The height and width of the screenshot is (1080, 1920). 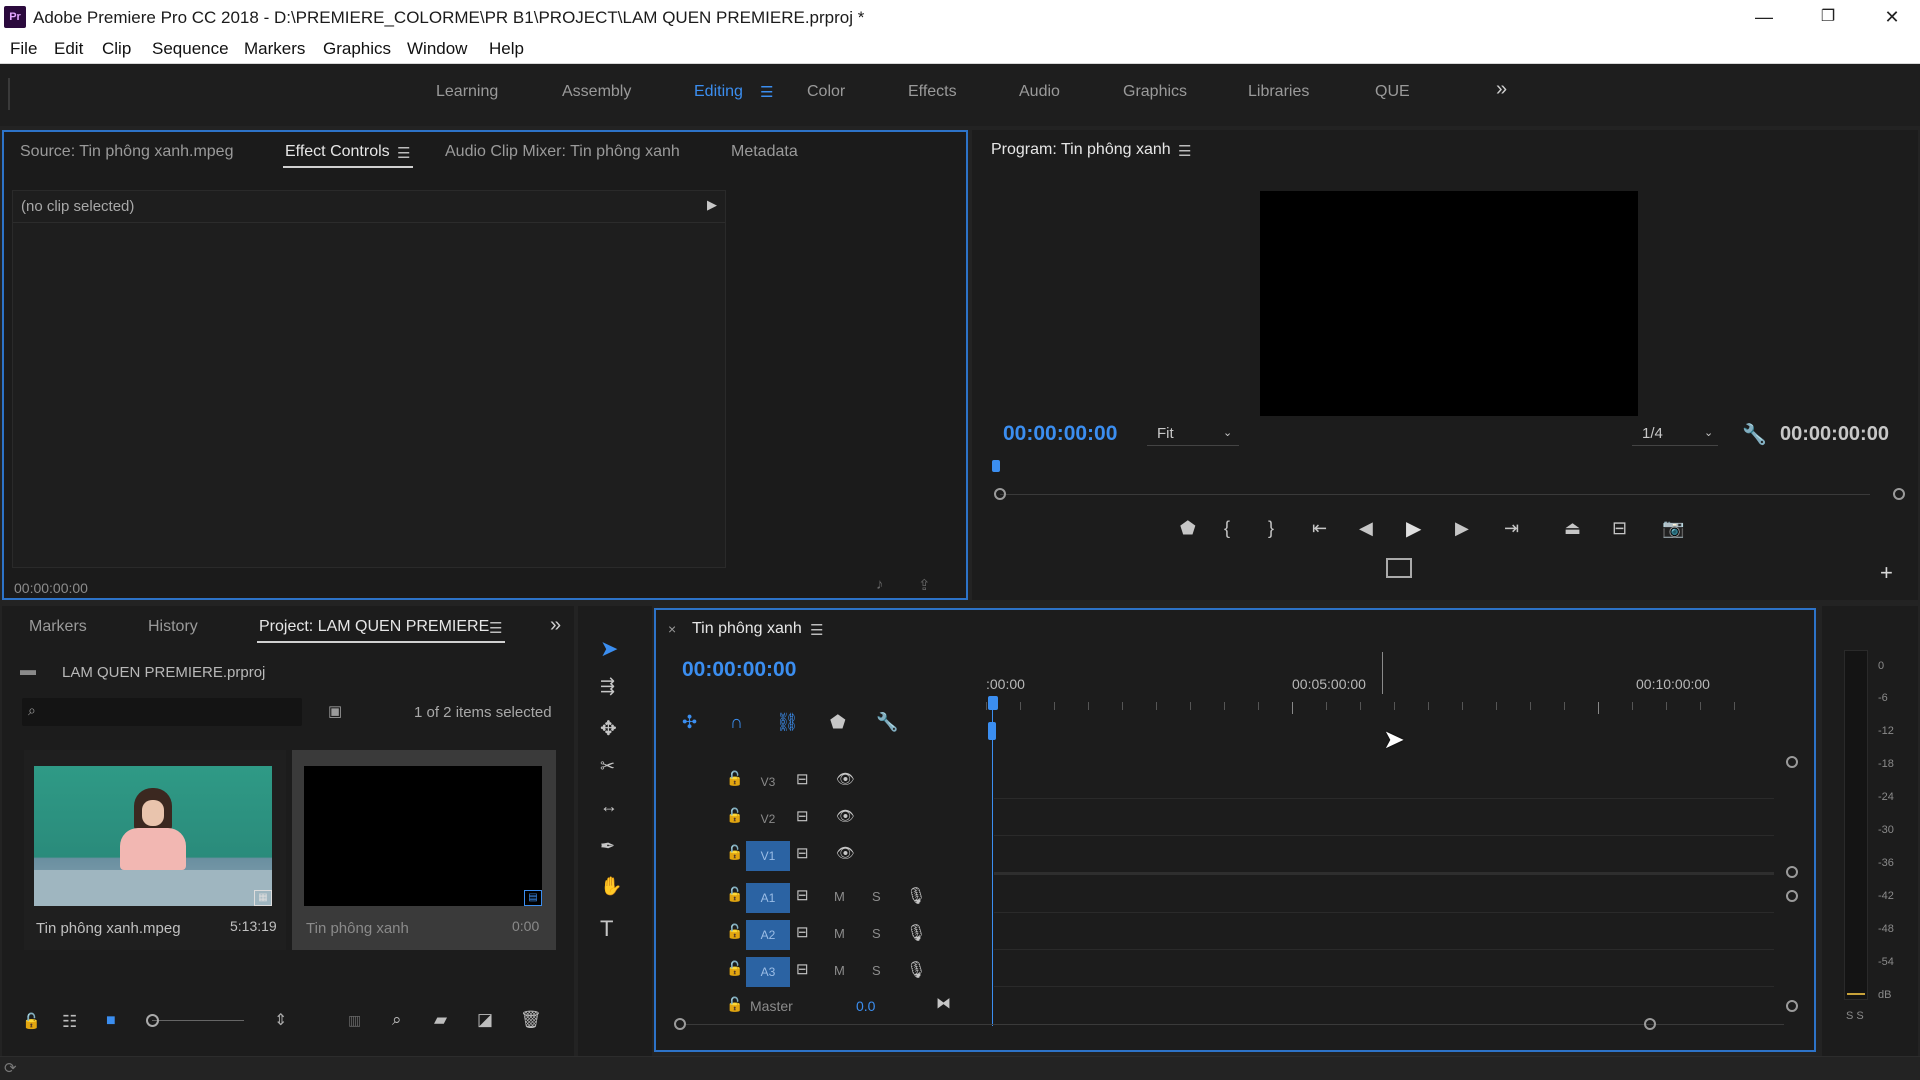 What do you see at coordinates (1890, 17) in the screenshot?
I see `close-button: ✕` at bounding box center [1890, 17].